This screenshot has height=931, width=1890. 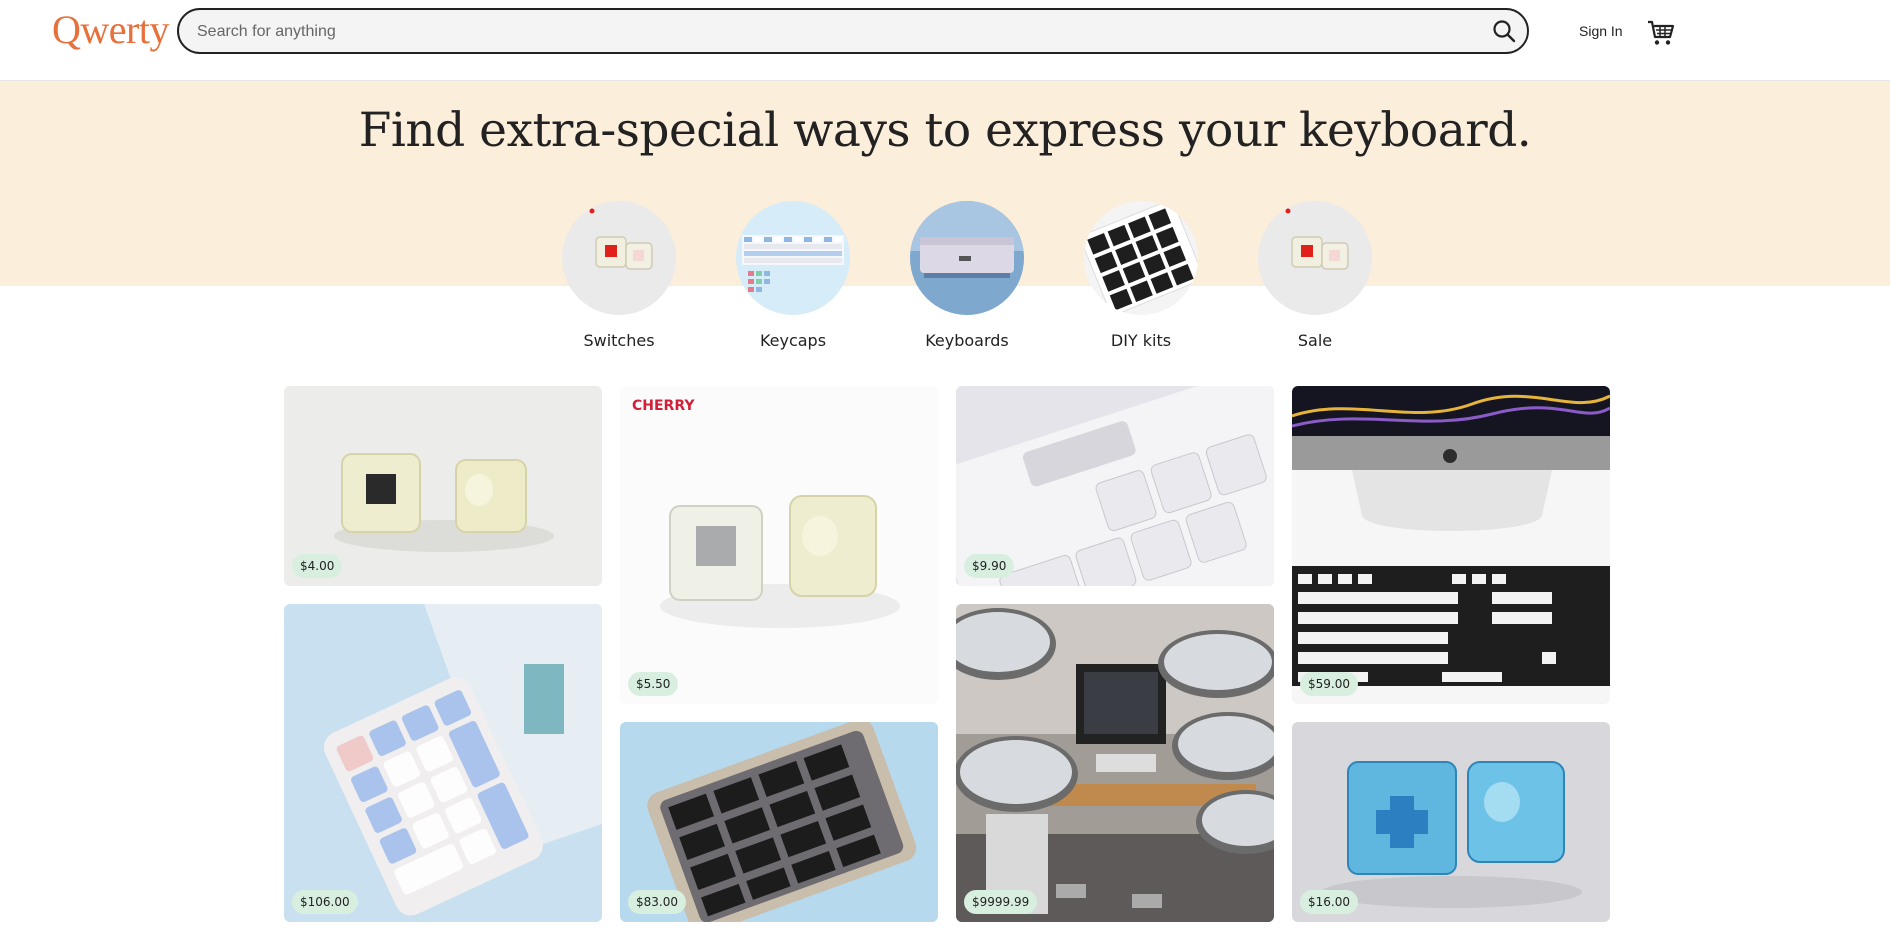 I want to click on category-label: Switches, so click(x=619, y=340).